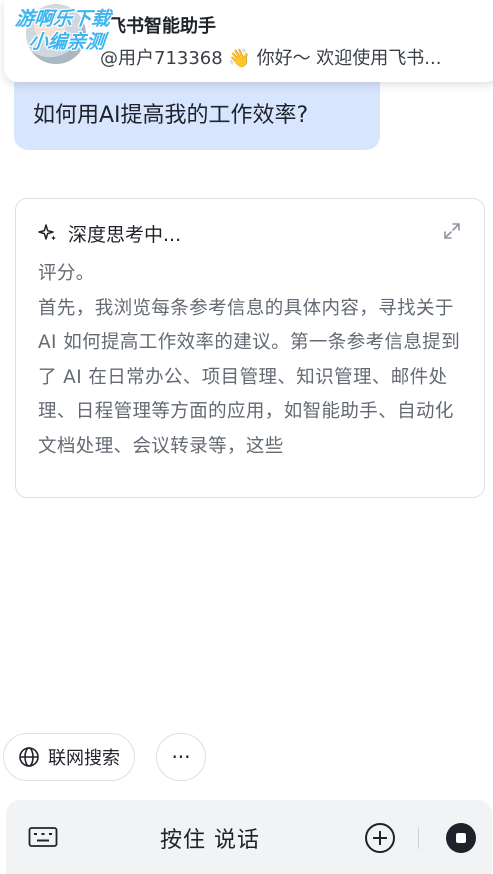  Describe the element at coordinates (181, 757) in the screenshot. I see `more-options-button: ···` at that location.